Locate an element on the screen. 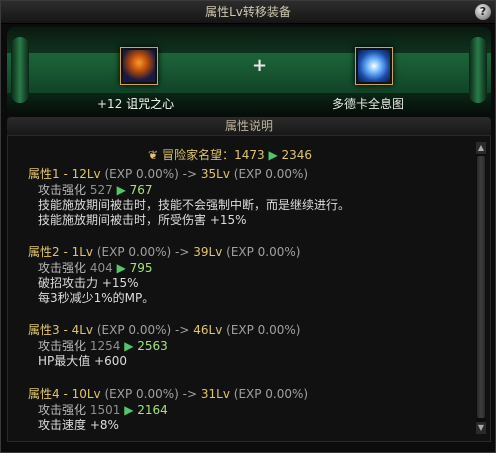  window-title: 属性Lv转移装备 is located at coordinates (248, 12).